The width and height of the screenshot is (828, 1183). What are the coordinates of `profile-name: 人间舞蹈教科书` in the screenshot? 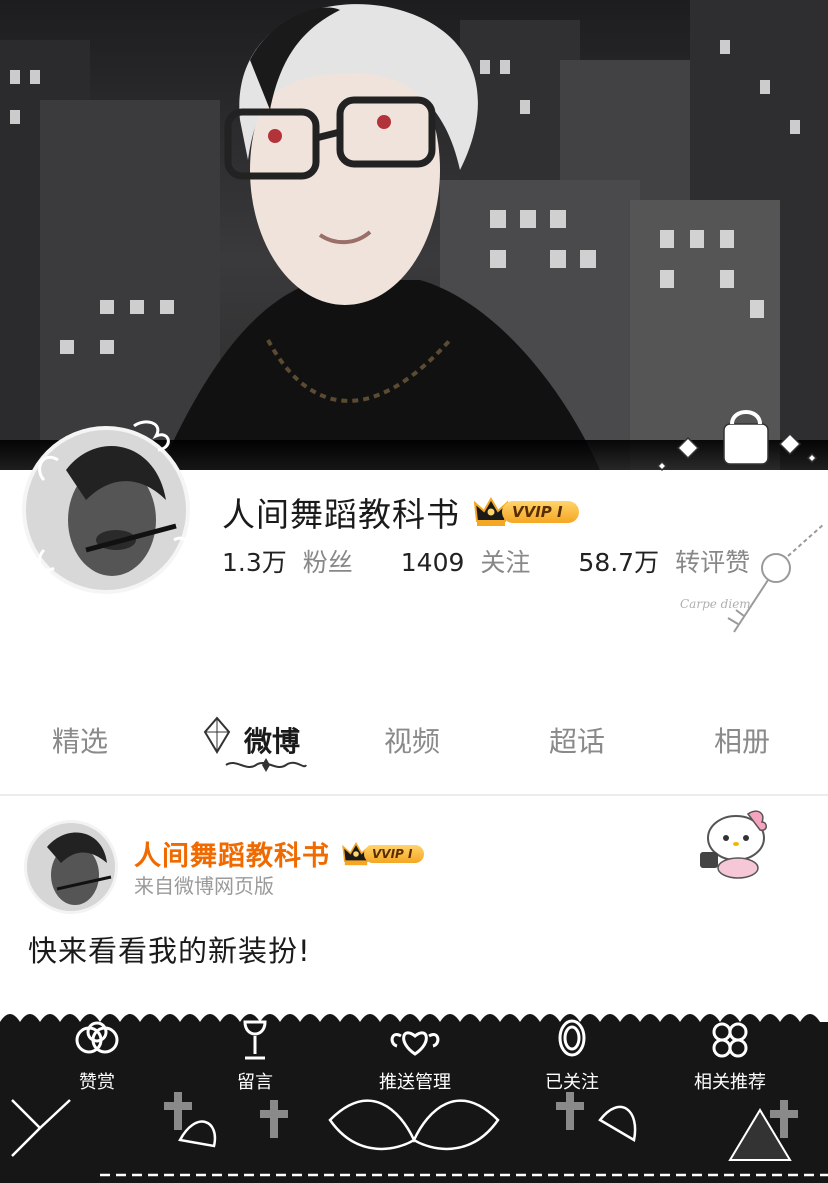 It's located at (341, 514).